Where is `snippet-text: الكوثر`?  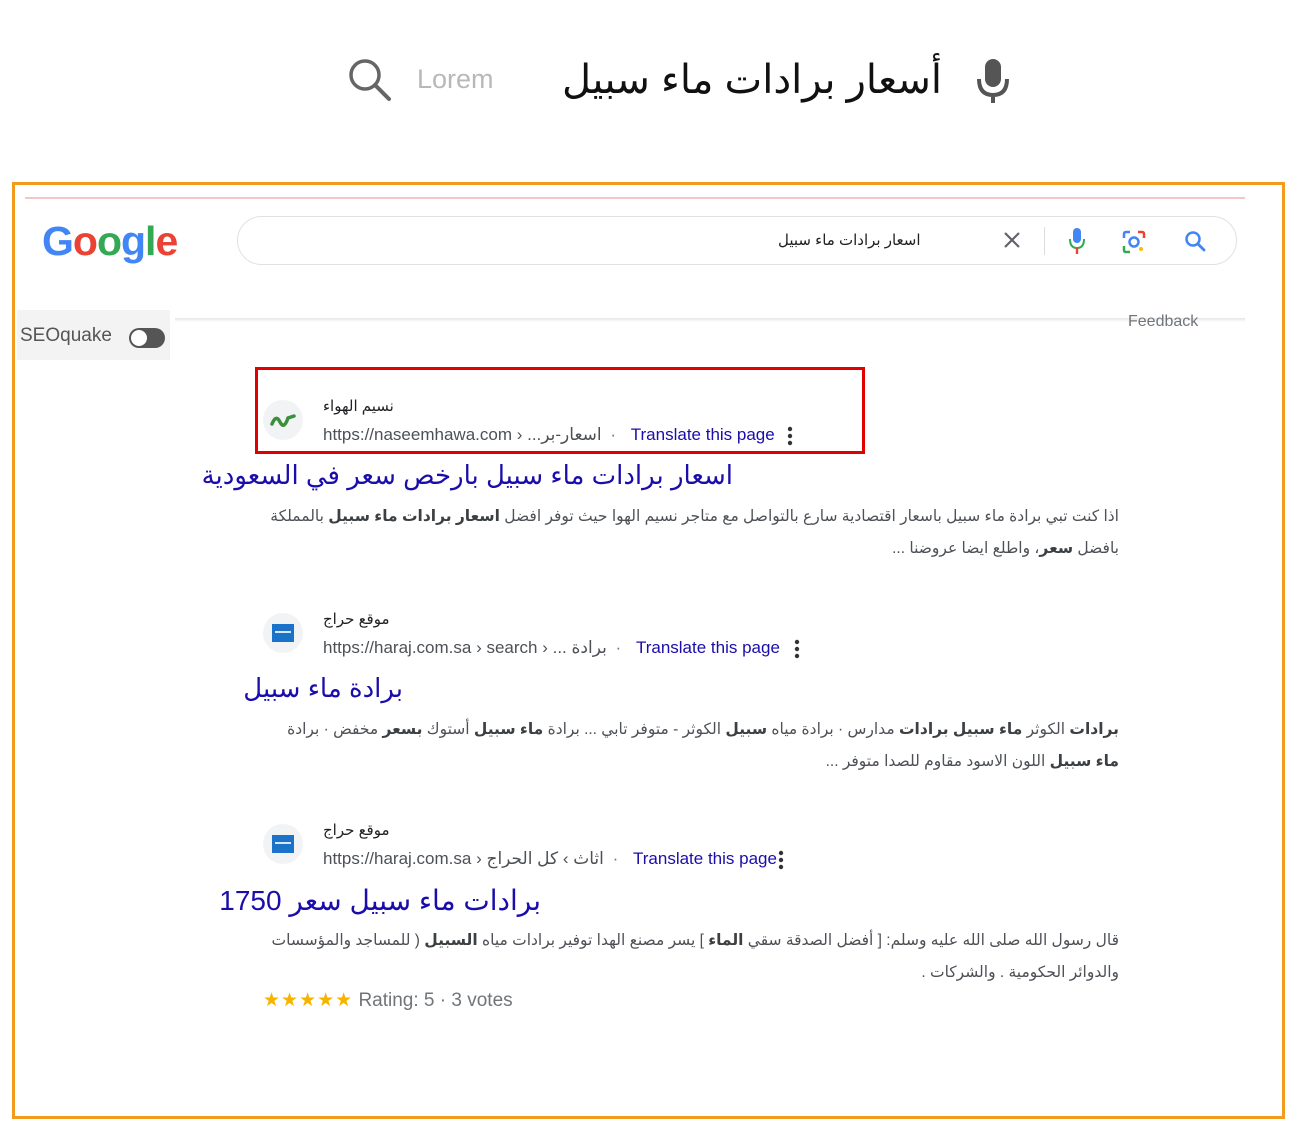 snippet-text: الكوثر is located at coordinates (1046, 729).